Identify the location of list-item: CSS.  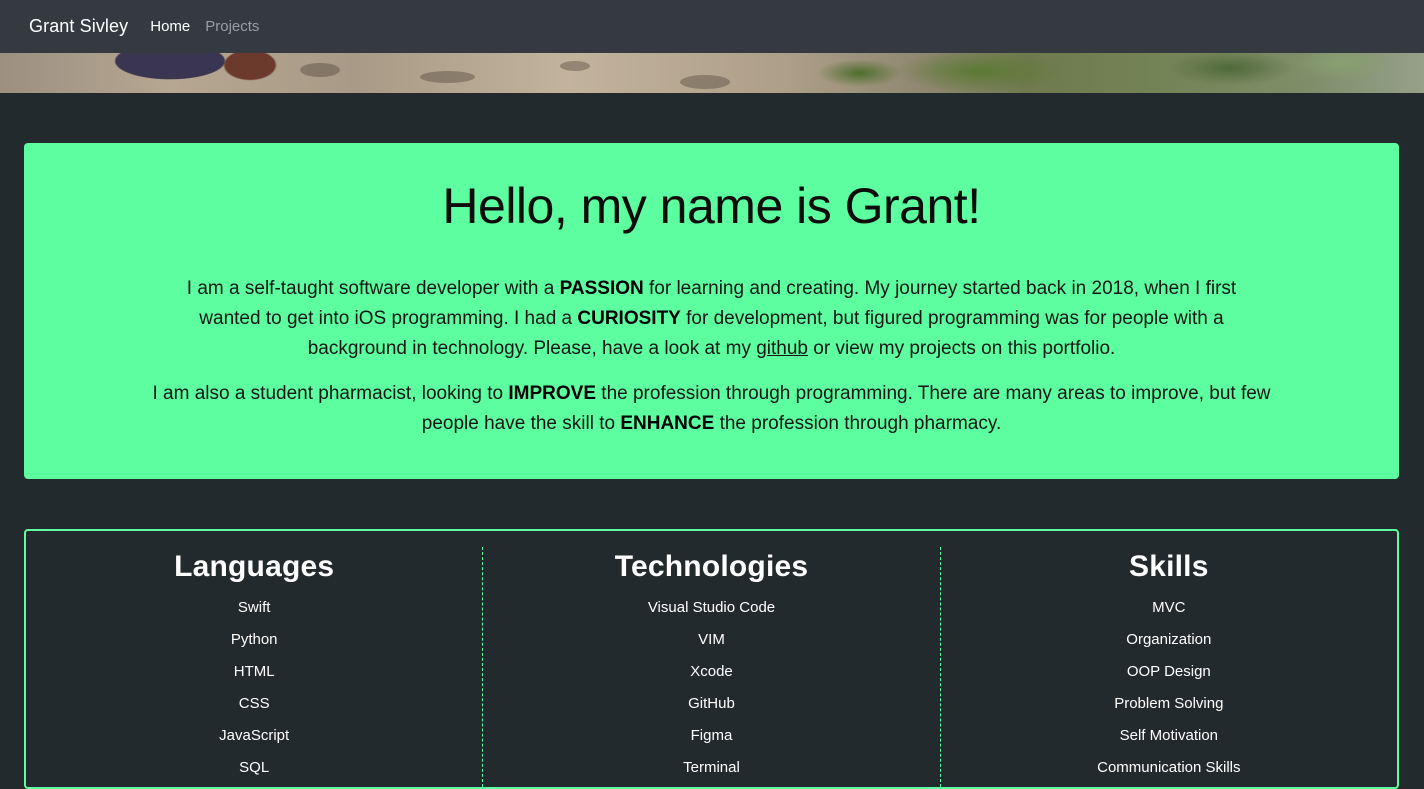
(254, 703).